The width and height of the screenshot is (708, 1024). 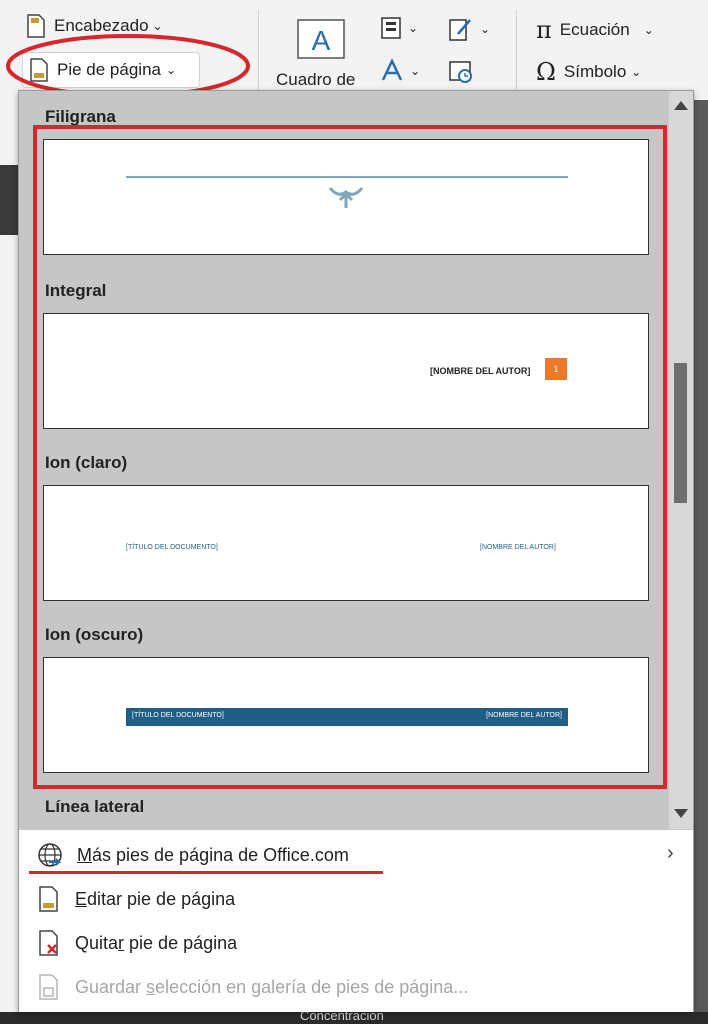 I want to click on save-selection-label-pre: Guardar, so click(x=111, y=986).